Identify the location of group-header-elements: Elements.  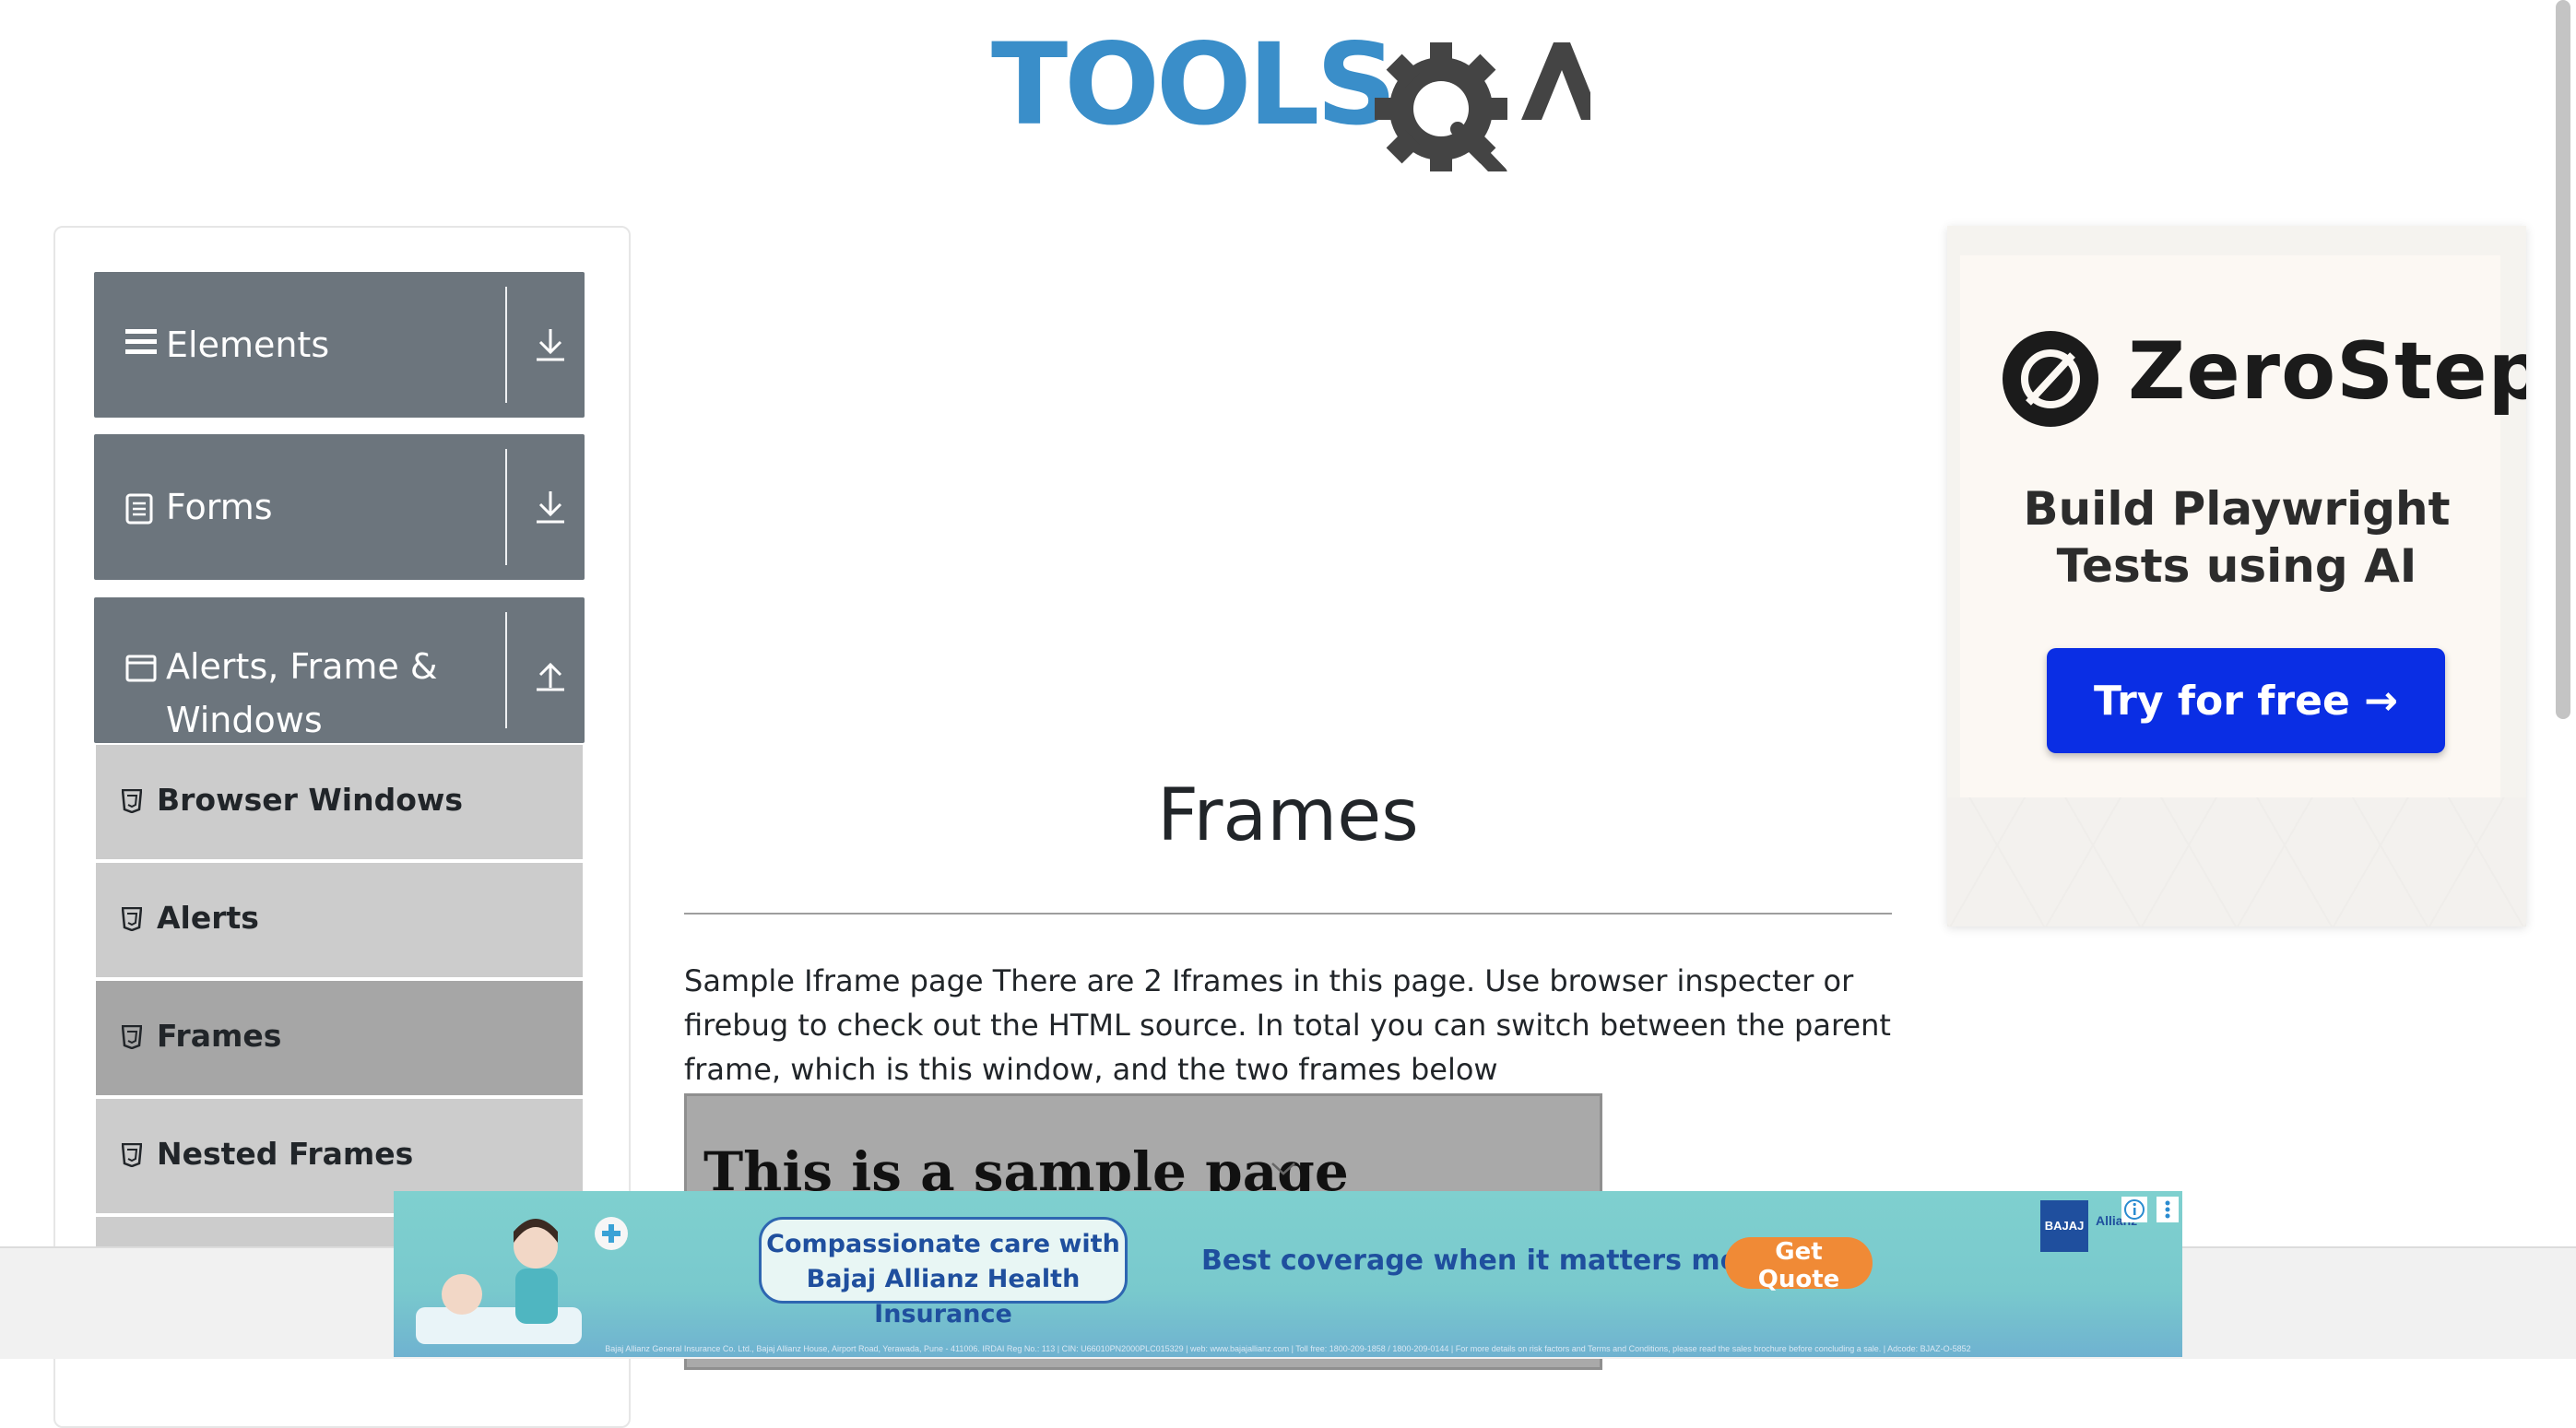
(339, 345).